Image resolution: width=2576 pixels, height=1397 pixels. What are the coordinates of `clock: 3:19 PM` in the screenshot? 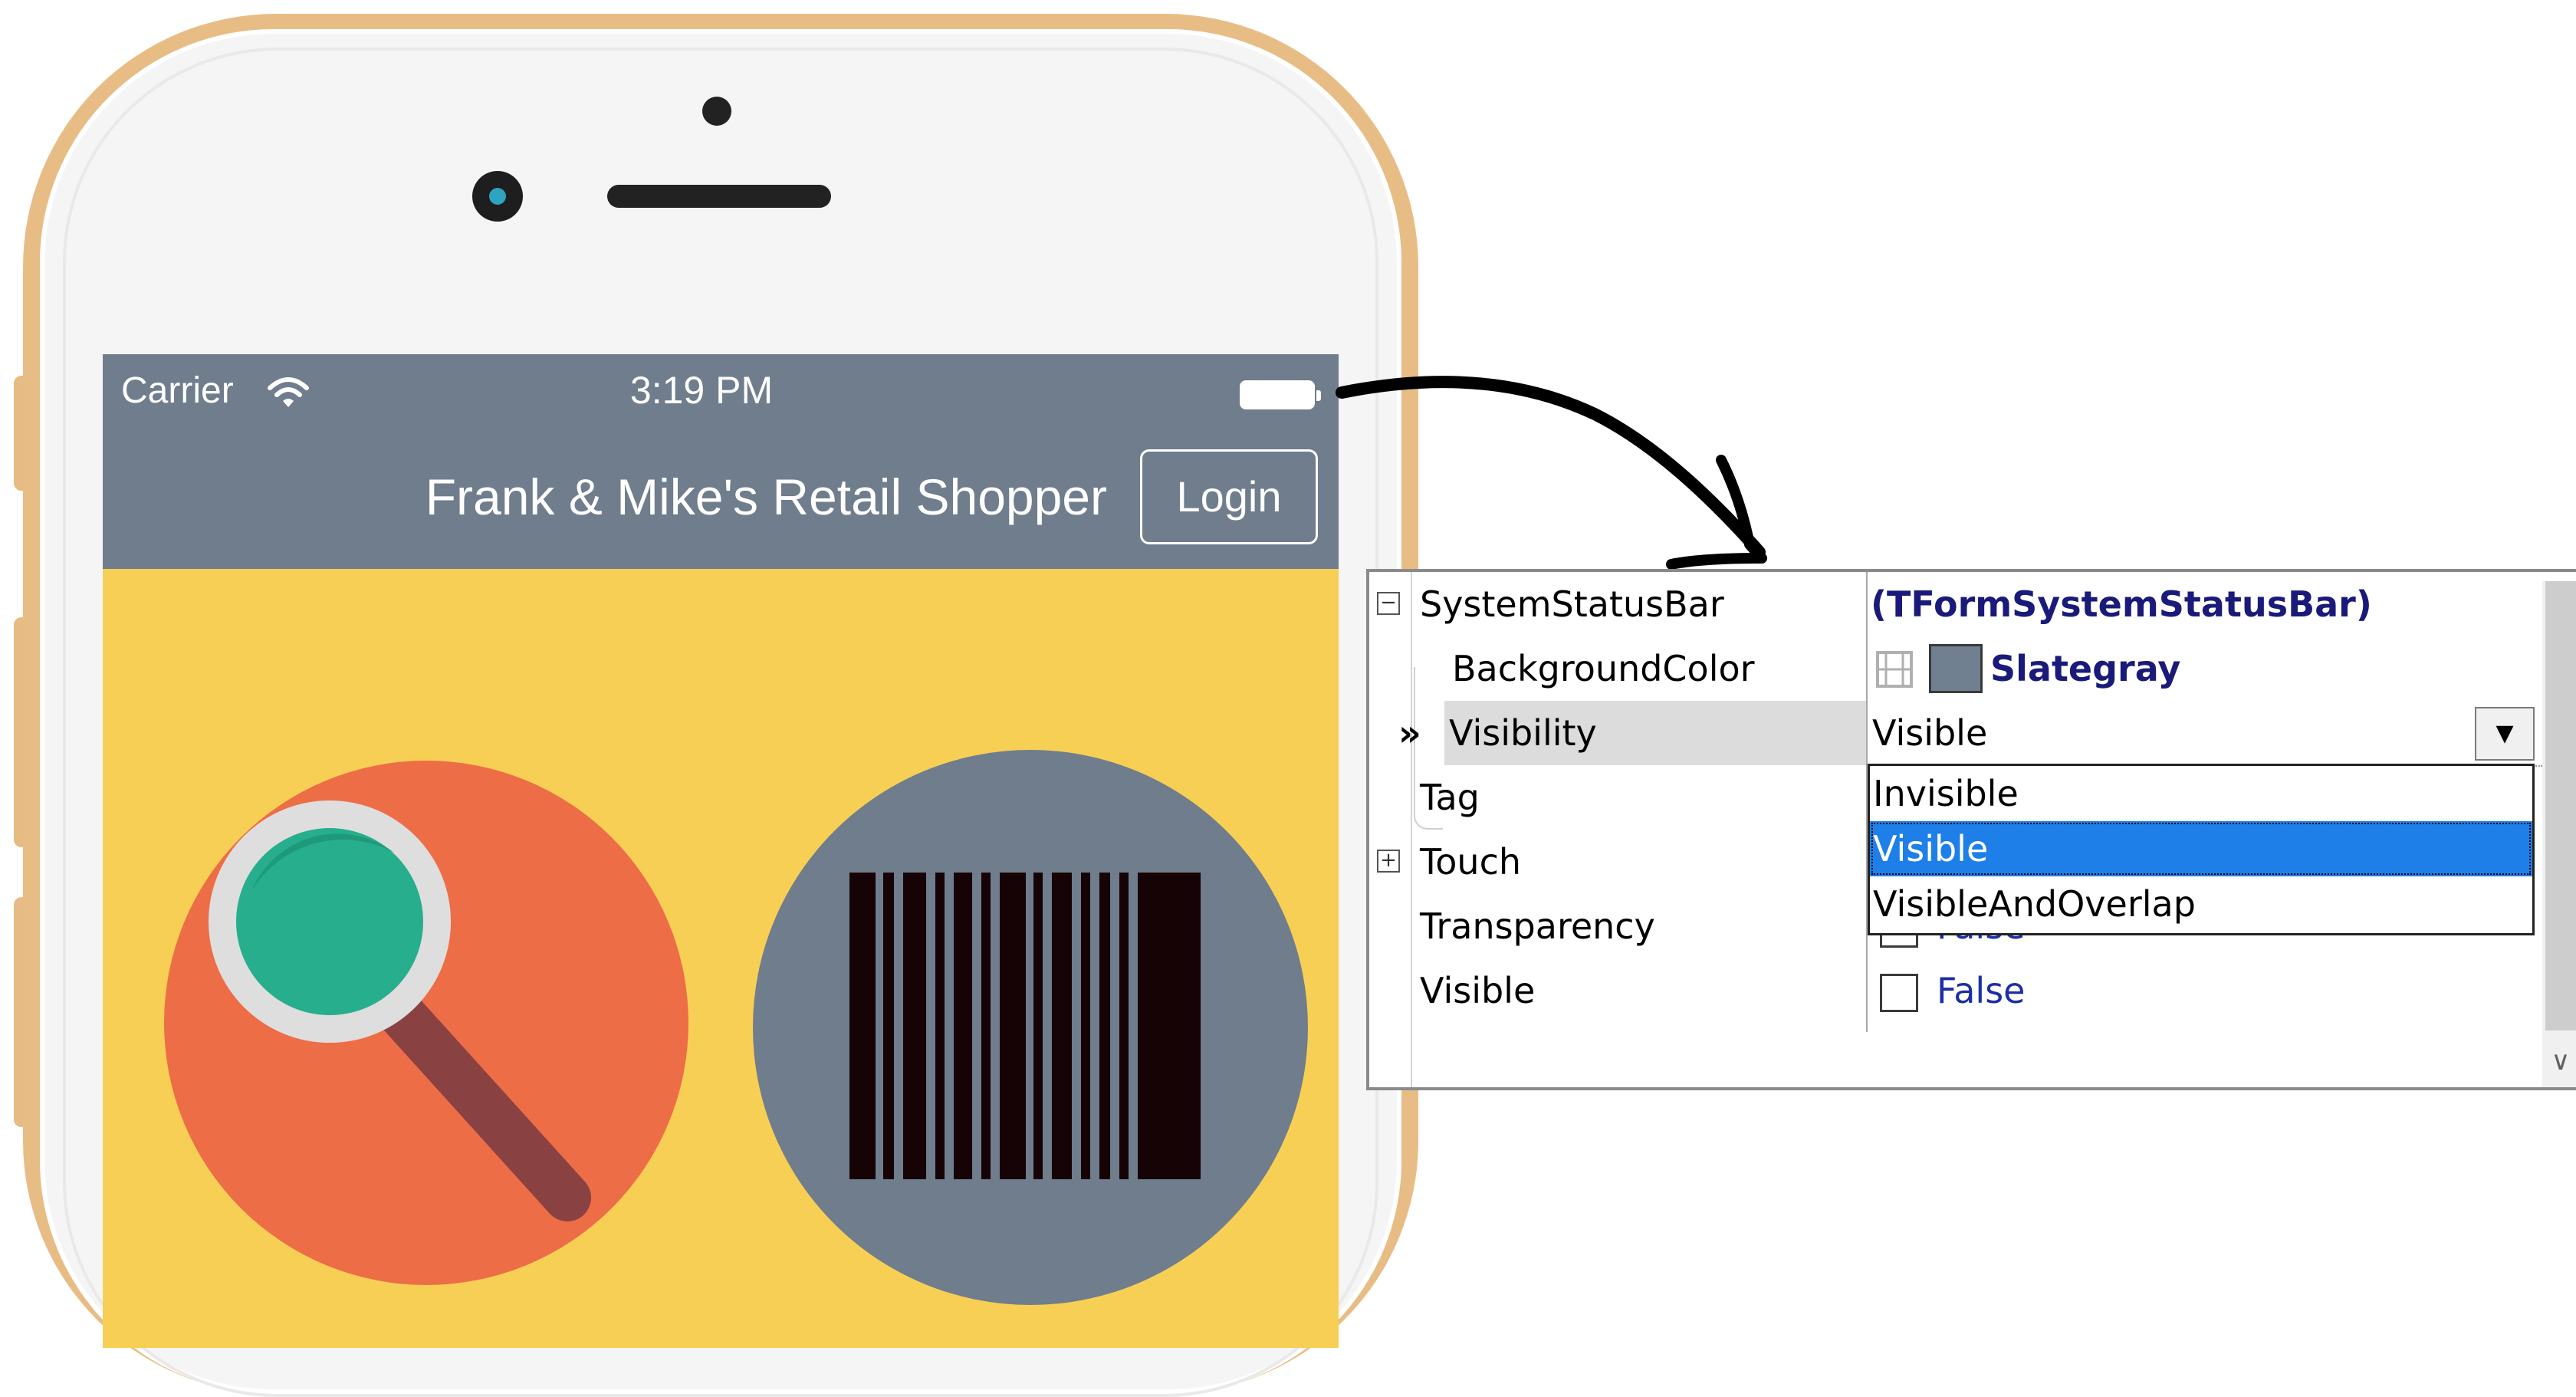 It's located at (721, 390).